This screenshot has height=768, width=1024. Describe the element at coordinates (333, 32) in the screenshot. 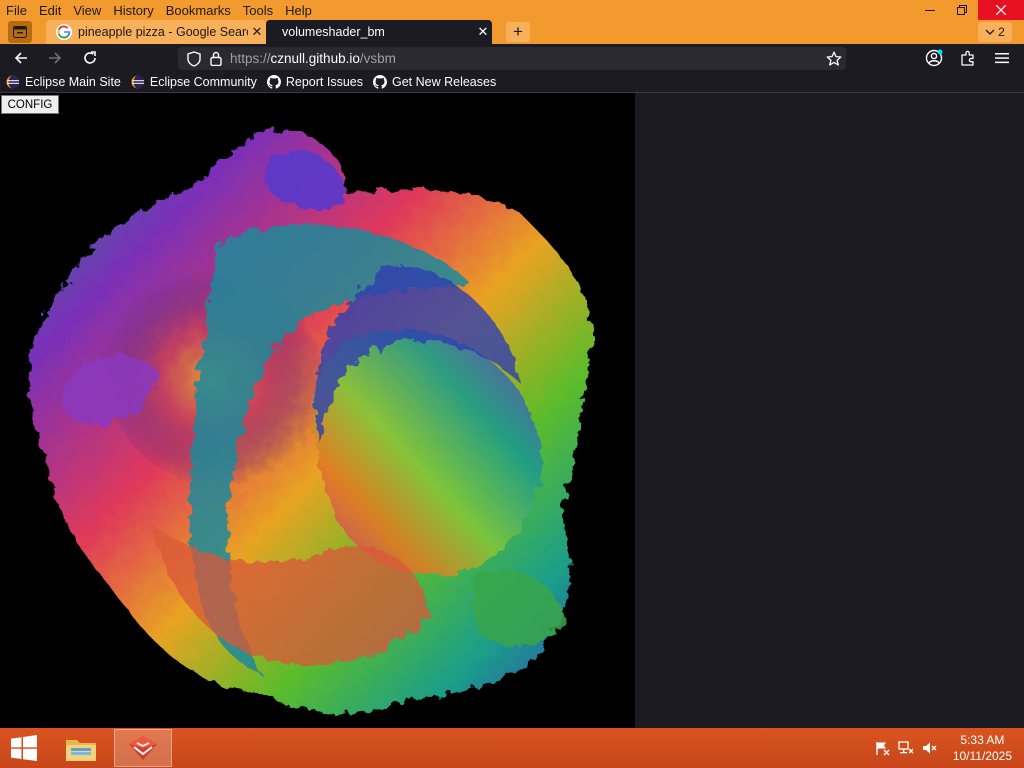

I see `tab-title: volumeshader_bm` at that location.